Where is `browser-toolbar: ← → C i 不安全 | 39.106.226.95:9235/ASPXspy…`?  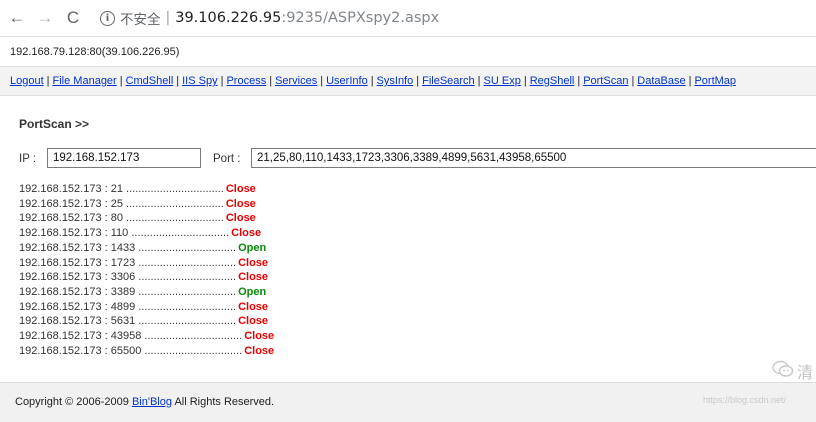
browser-toolbar: ← → C i 不安全 | 39.106.226.95:9235/ASPXspy… is located at coordinates (408, 18).